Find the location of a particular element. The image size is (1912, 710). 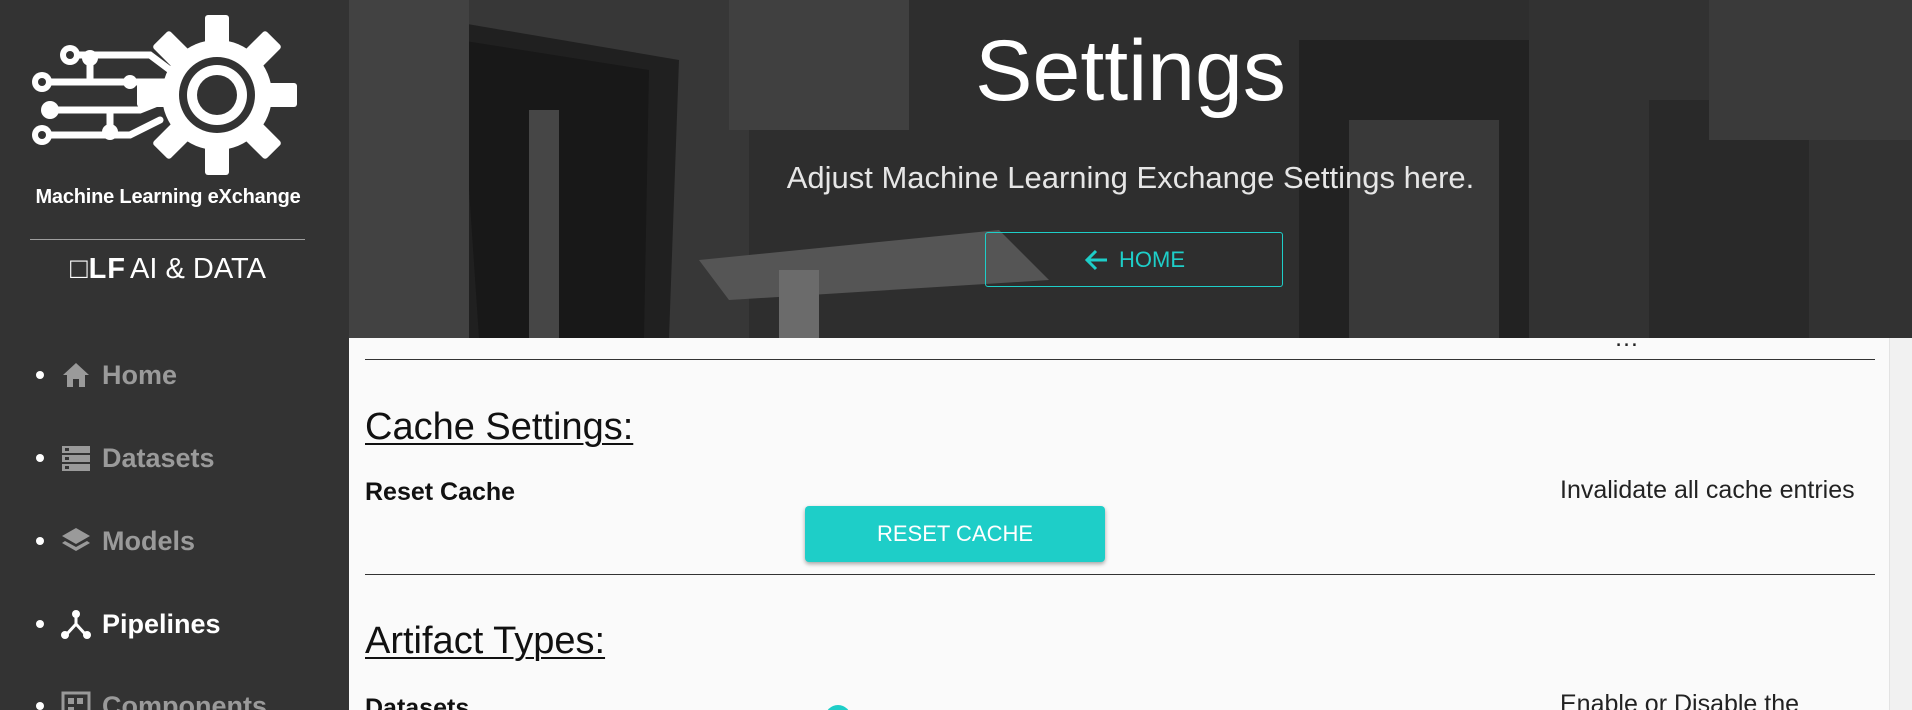

home-icon is located at coordinates (76, 375).